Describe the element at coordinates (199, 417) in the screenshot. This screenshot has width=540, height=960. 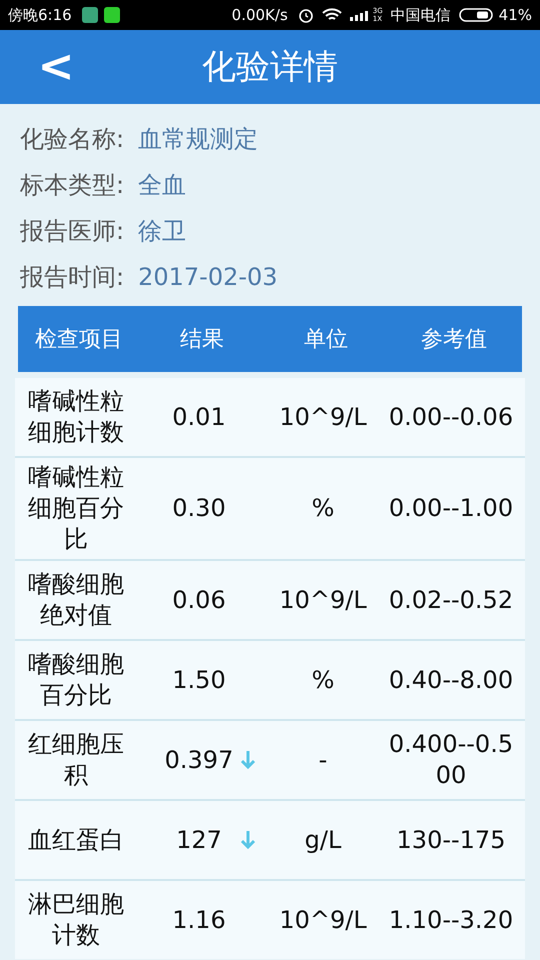
I see `table-cell: 0.01` at that location.